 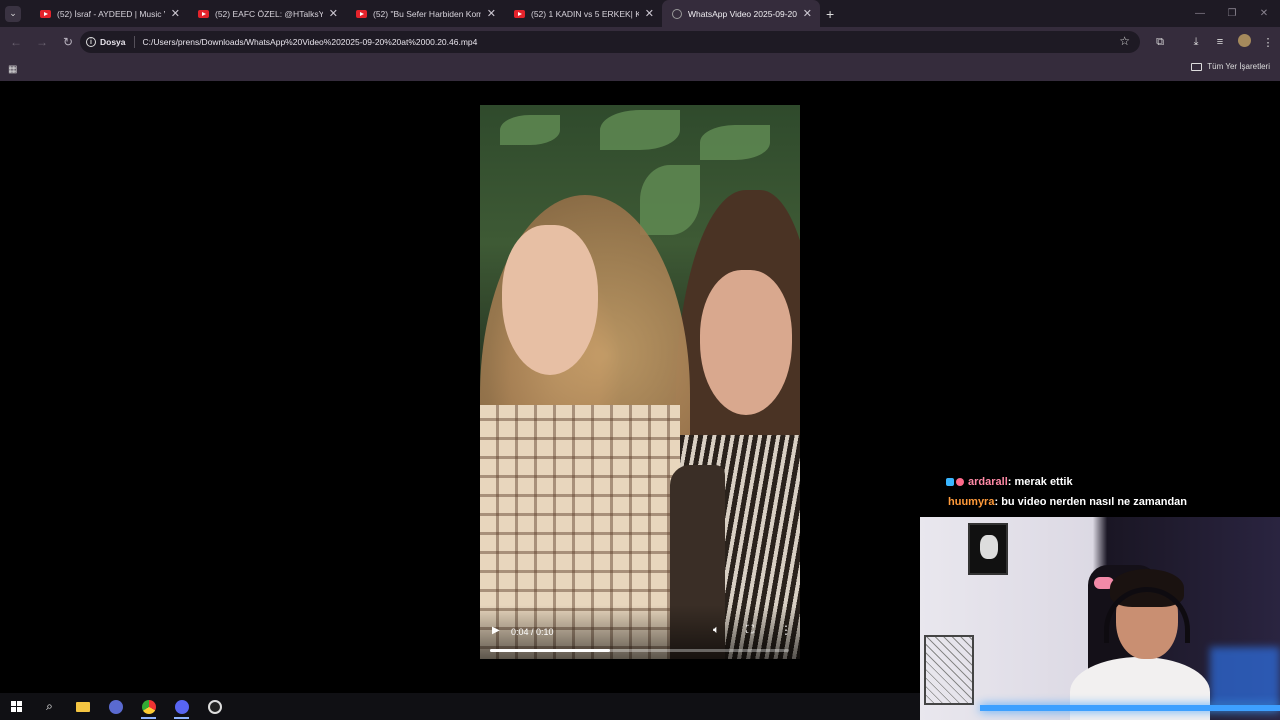 I want to click on chat-text: : merak ettik, so click(x=1040, y=482).